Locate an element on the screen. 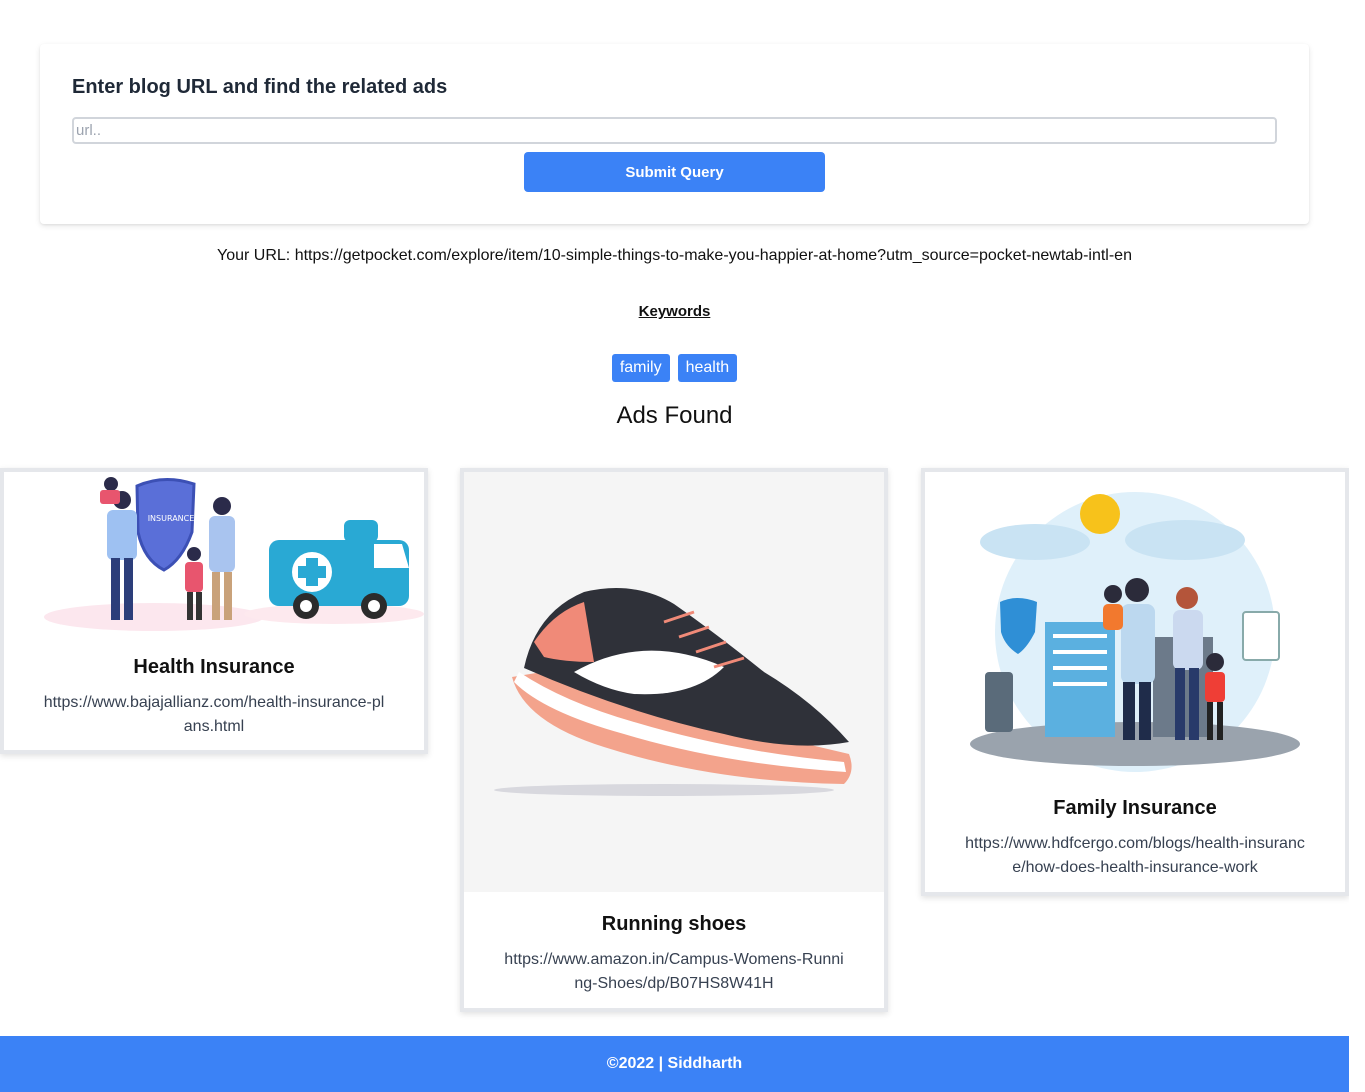  running-shoe-image is located at coordinates (674, 682).